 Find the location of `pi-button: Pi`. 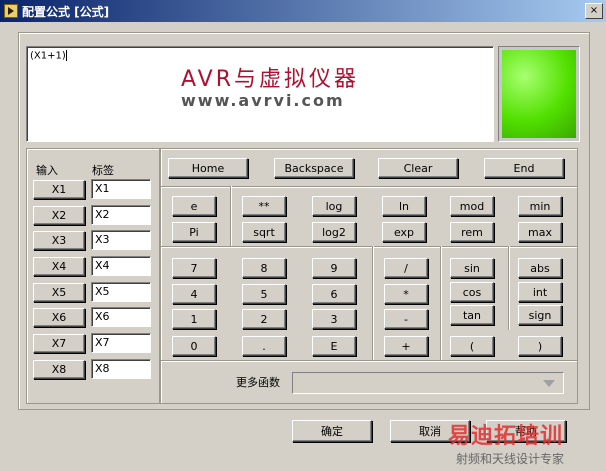

pi-button: Pi is located at coordinates (194, 232).